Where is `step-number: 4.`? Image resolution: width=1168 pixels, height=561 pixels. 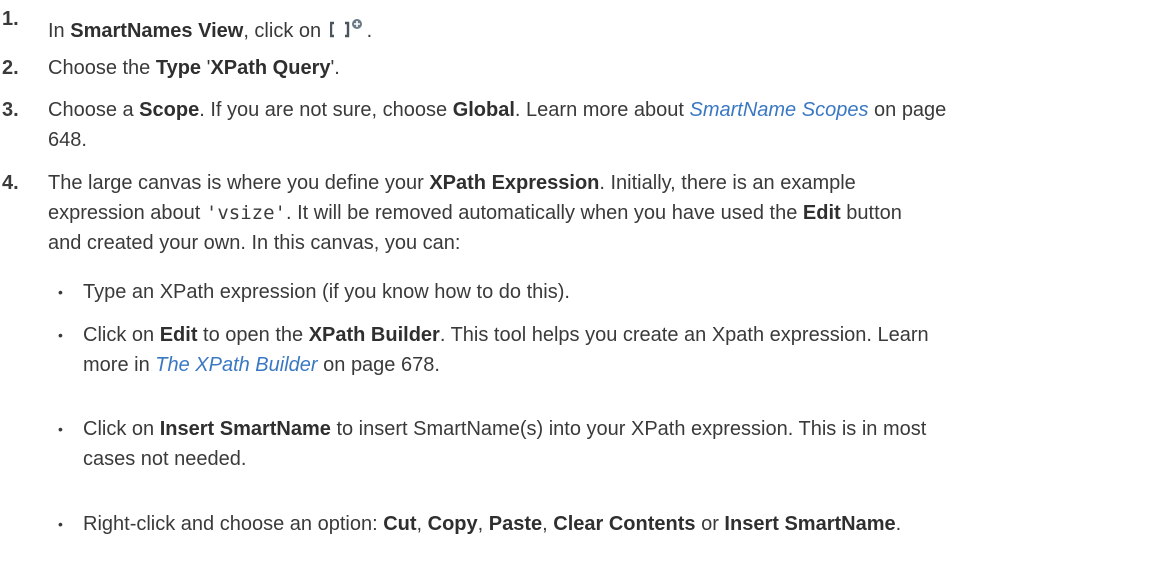
step-number: 4. is located at coordinates (10, 183).